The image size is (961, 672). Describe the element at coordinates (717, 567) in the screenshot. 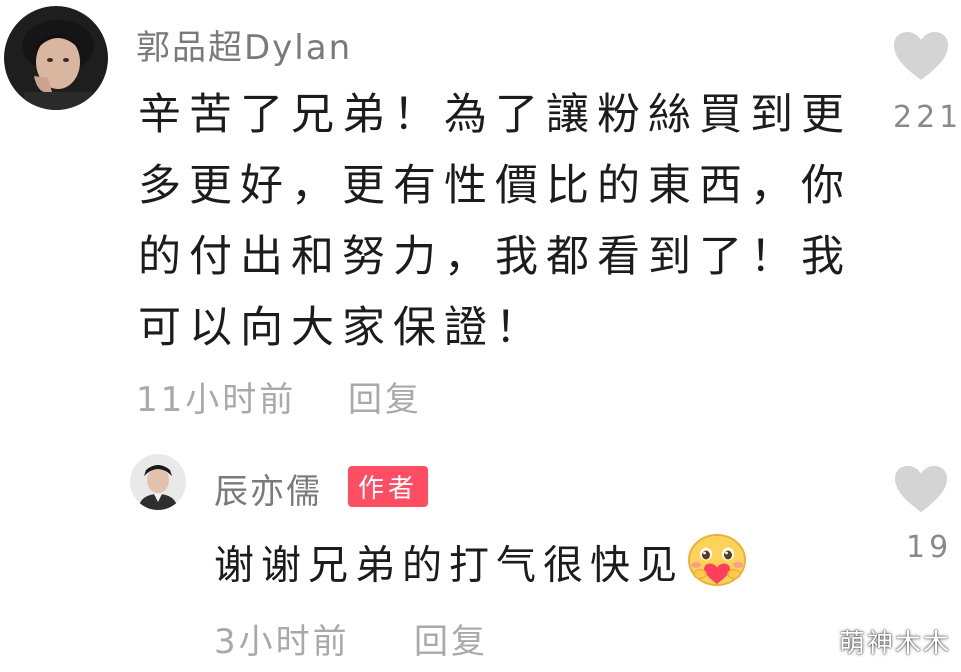

I see `blushing-heart-emoji-icon` at that location.